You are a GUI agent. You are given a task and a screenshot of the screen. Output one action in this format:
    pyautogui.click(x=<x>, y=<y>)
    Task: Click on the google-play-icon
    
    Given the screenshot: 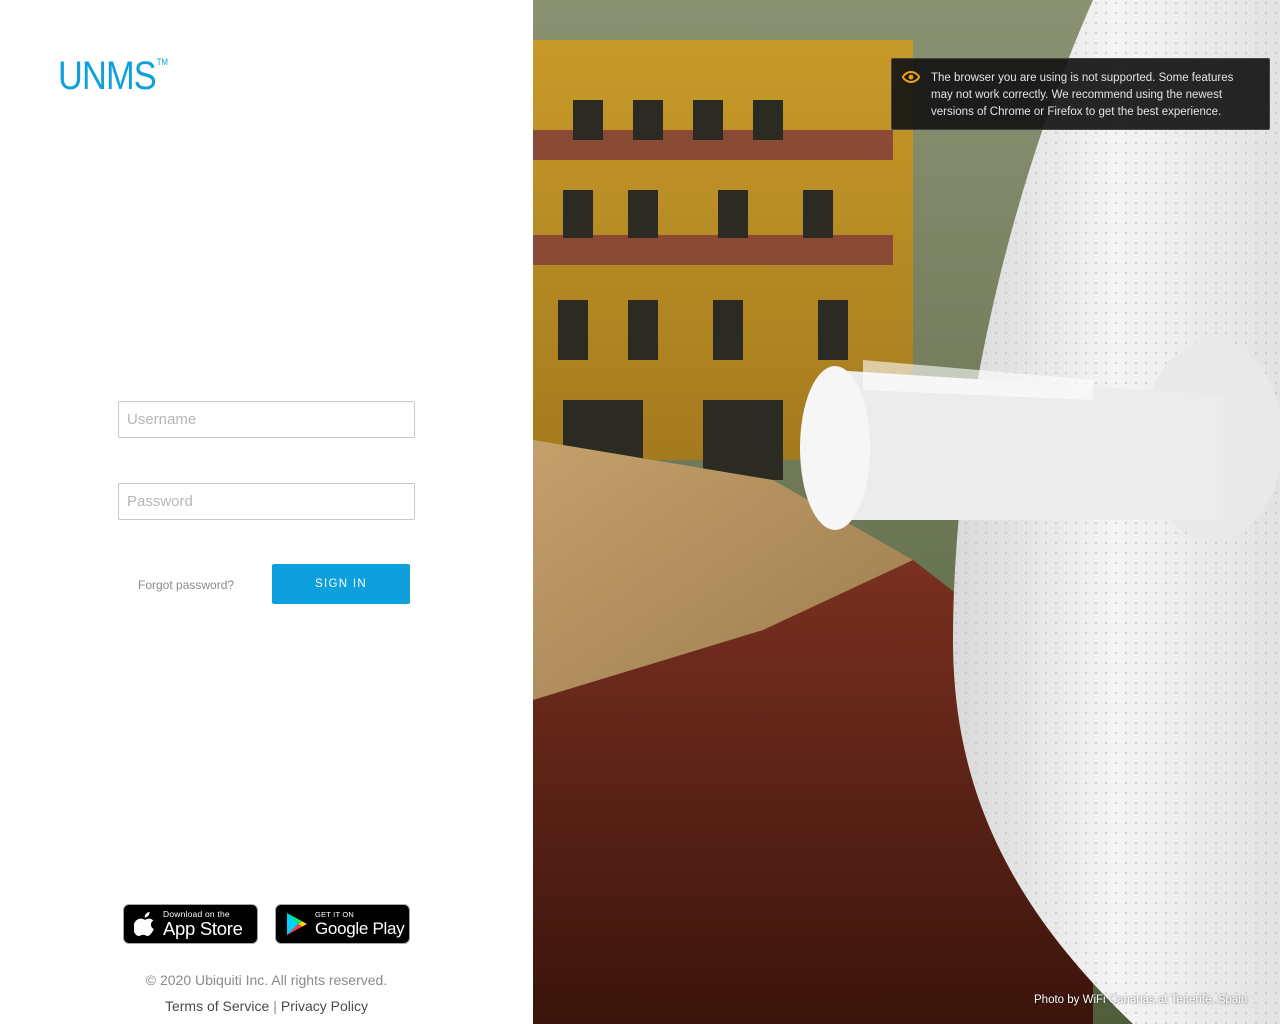 What is the action you would take?
    pyautogui.click(x=297, y=924)
    